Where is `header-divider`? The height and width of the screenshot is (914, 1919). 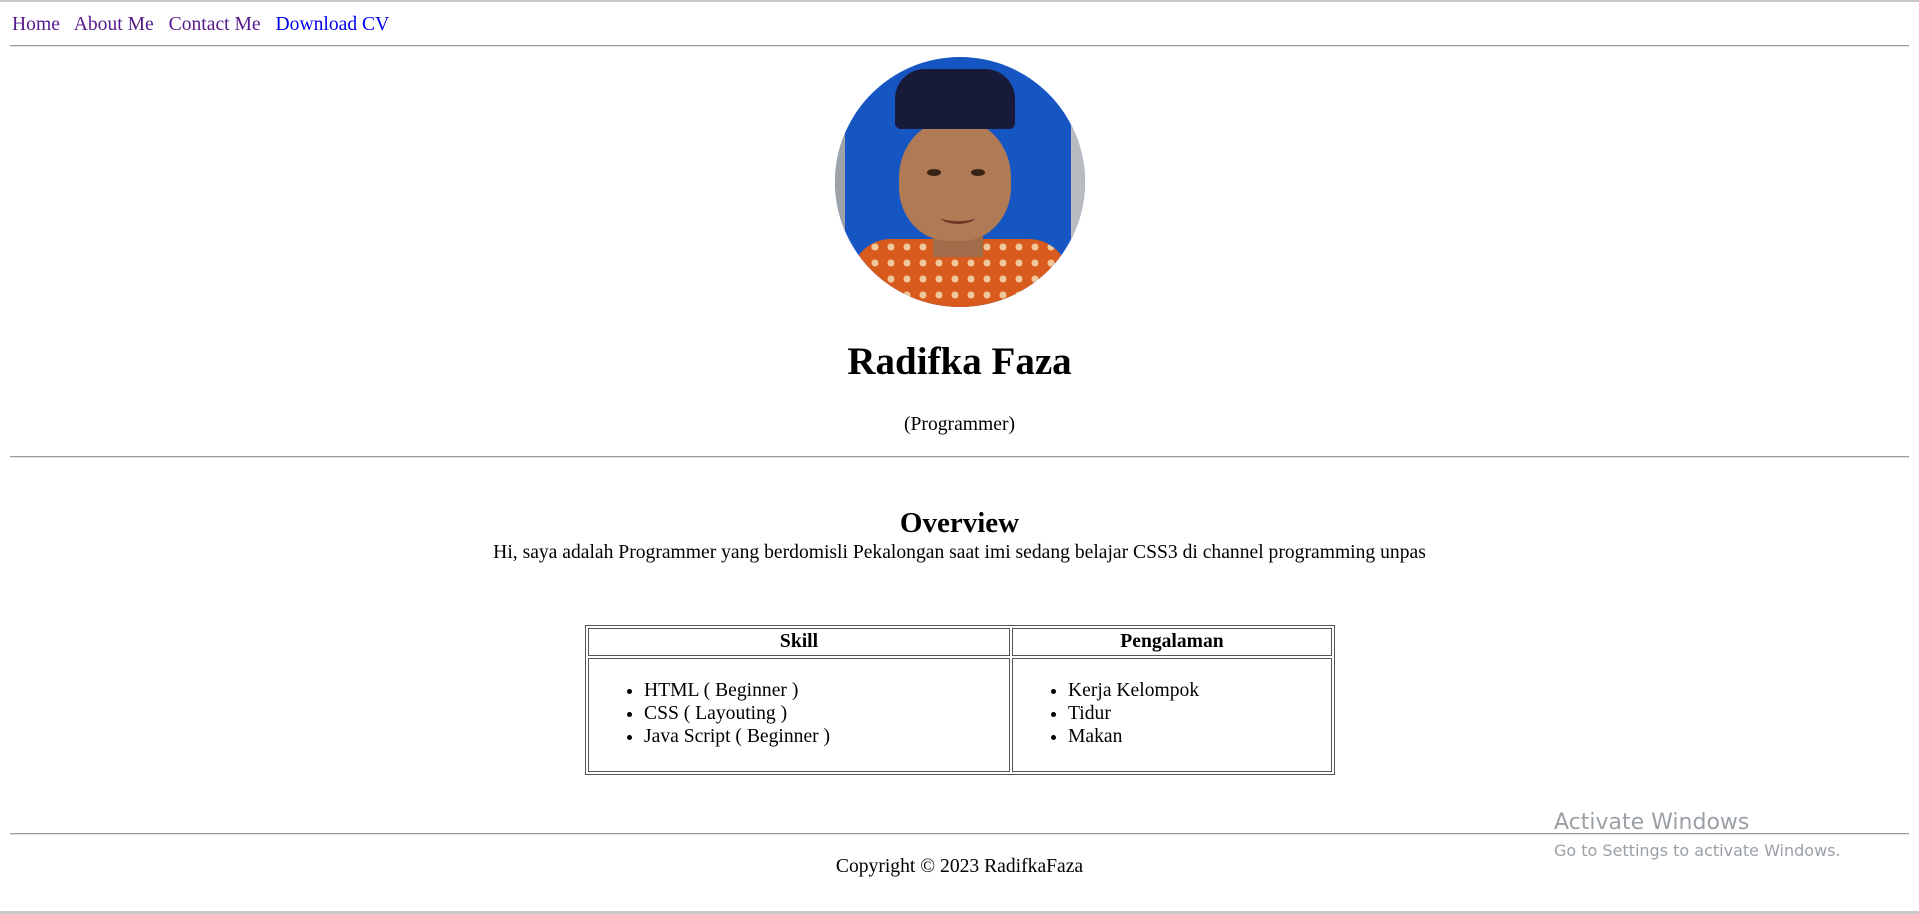
header-divider is located at coordinates (959, 457).